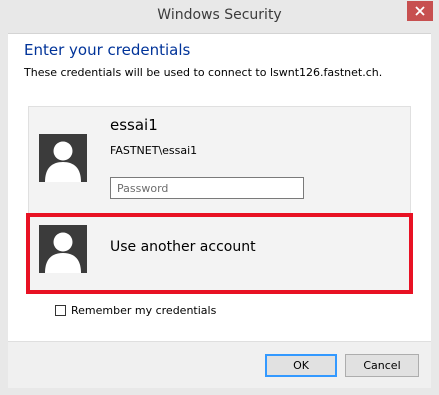  What do you see at coordinates (60, 310) in the screenshot?
I see `remember-credentials-checkbox` at bounding box center [60, 310].